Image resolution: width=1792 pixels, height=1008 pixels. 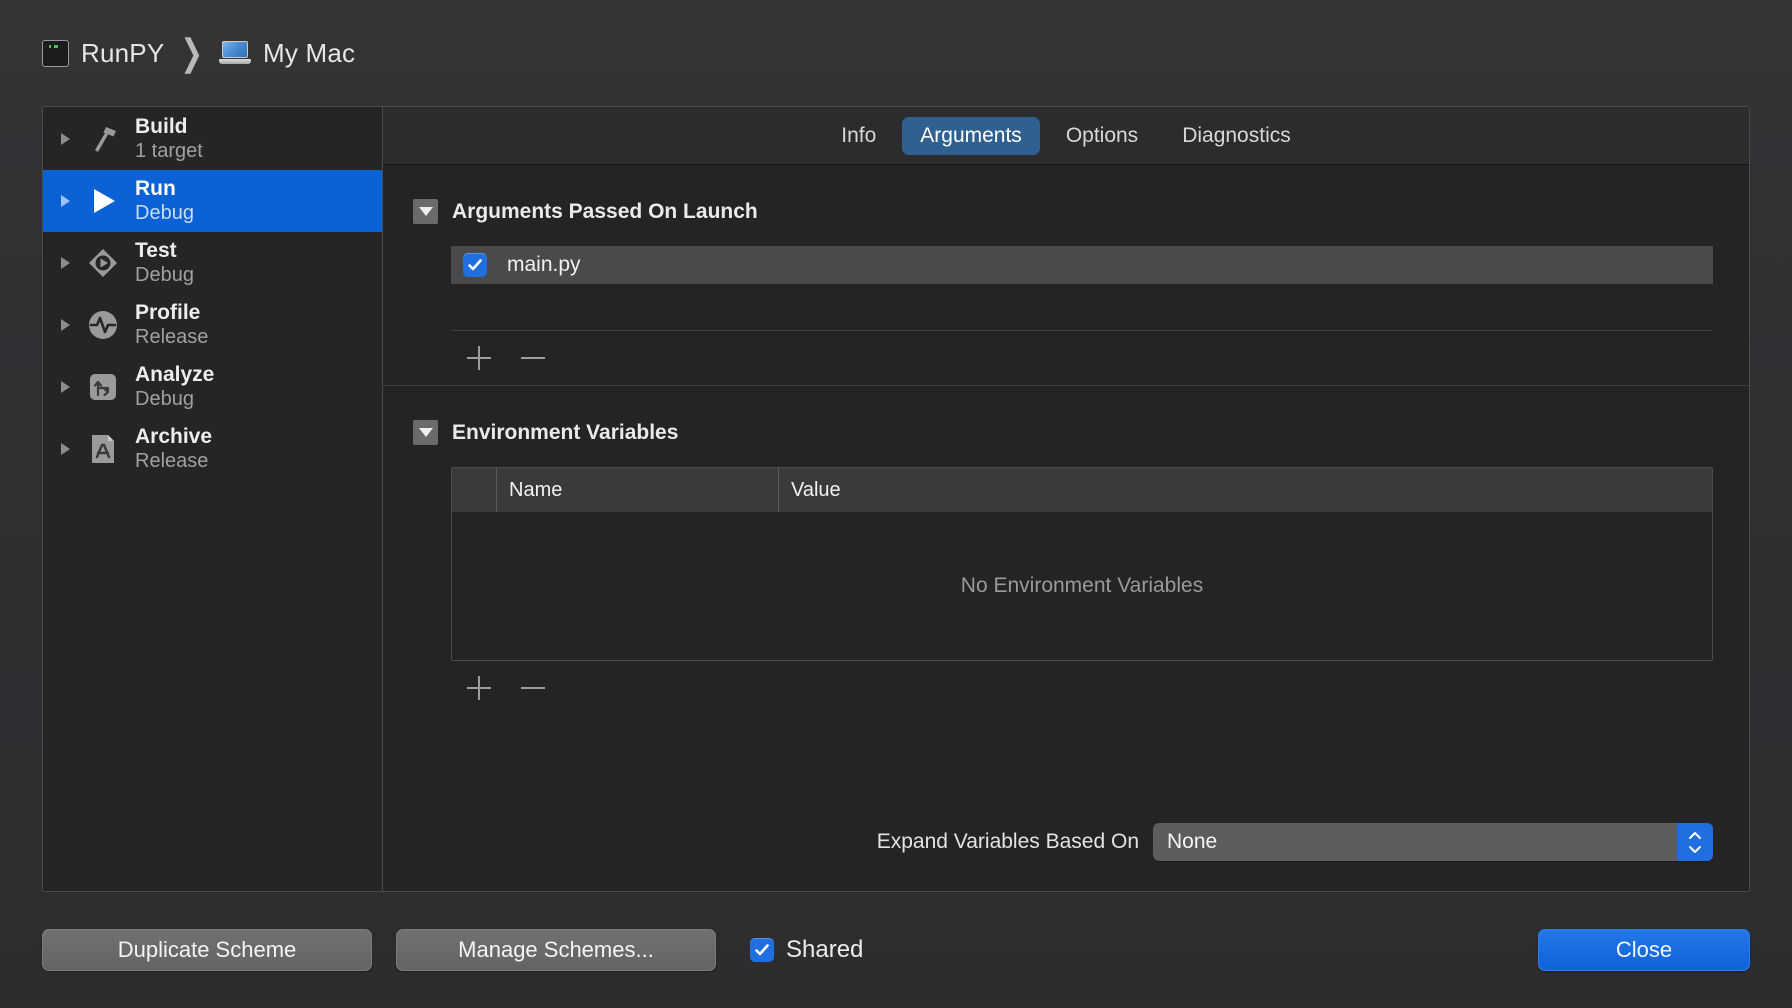 What do you see at coordinates (103, 263) in the screenshot?
I see `test-diamond-icon` at bounding box center [103, 263].